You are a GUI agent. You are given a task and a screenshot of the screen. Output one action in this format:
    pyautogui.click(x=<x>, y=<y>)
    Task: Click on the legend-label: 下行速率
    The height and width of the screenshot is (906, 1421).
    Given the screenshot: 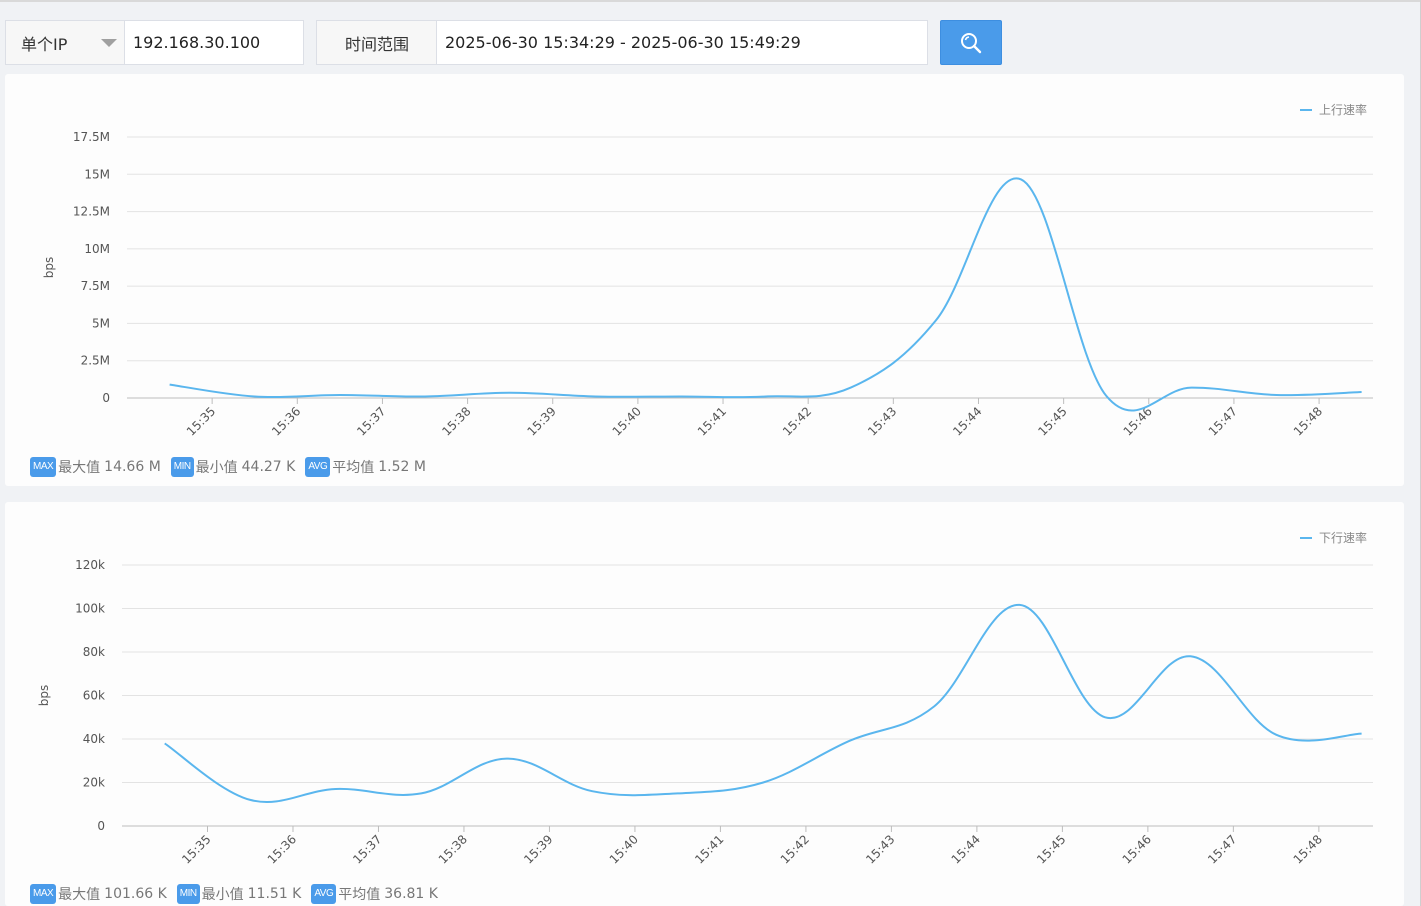 What is the action you would take?
    pyautogui.click(x=1343, y=537)
    